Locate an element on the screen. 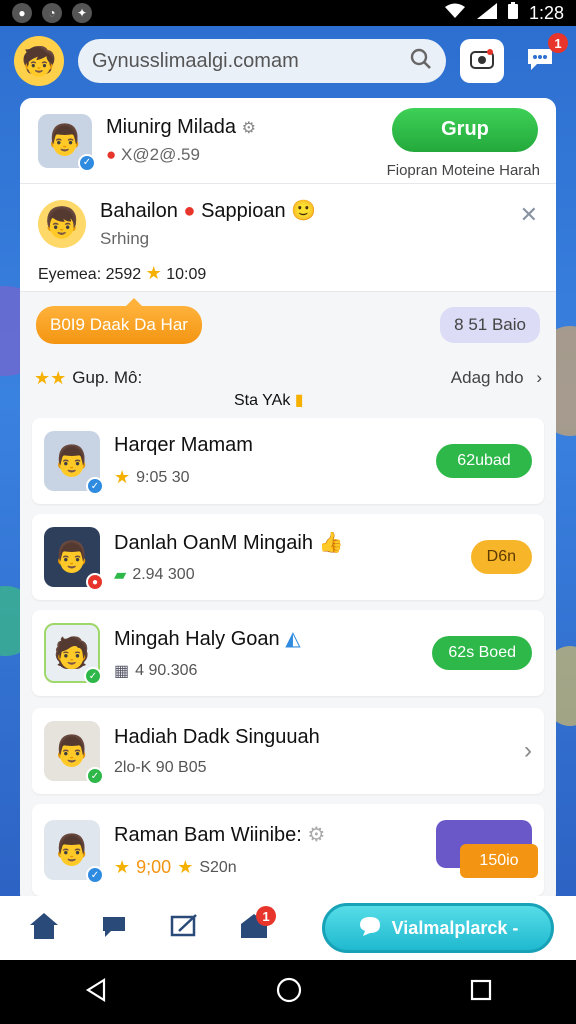 This screenshot has height=1024, width=576. gear-icon: ⚙ is located at coordinates (316, 835).